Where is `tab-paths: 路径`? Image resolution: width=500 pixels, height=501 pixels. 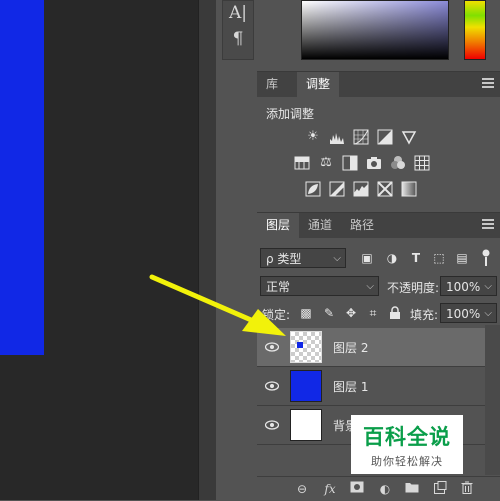 tab-paths: 路径 is located at coordinates (362, 225).